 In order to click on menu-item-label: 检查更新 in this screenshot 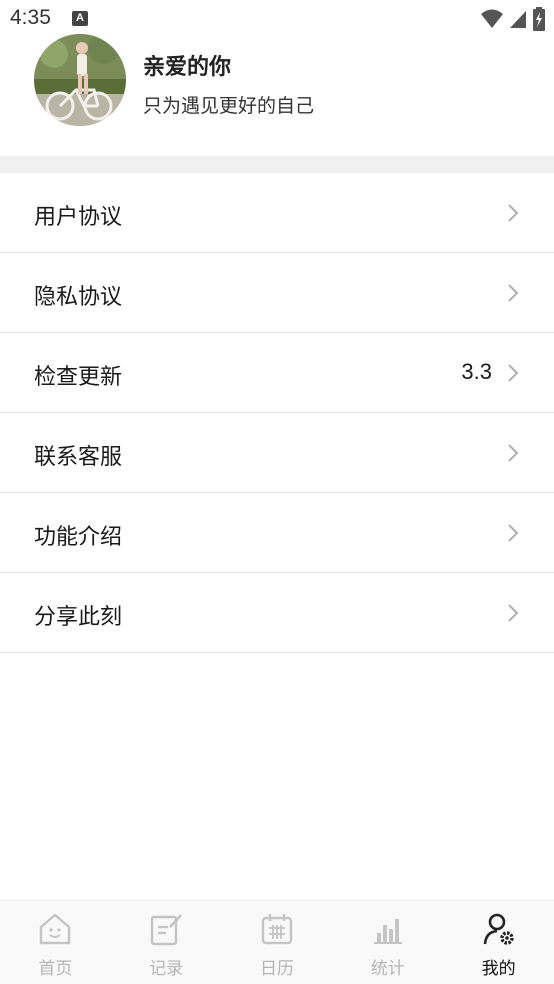, I will do `click(78, 377)`.